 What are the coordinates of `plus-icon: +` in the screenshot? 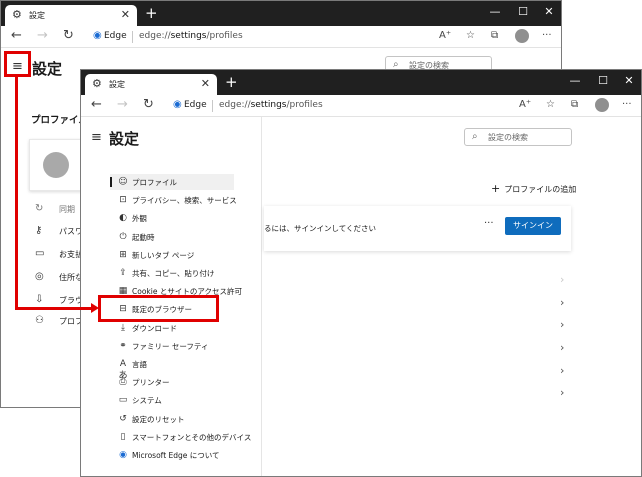 It's located at (496, 188).